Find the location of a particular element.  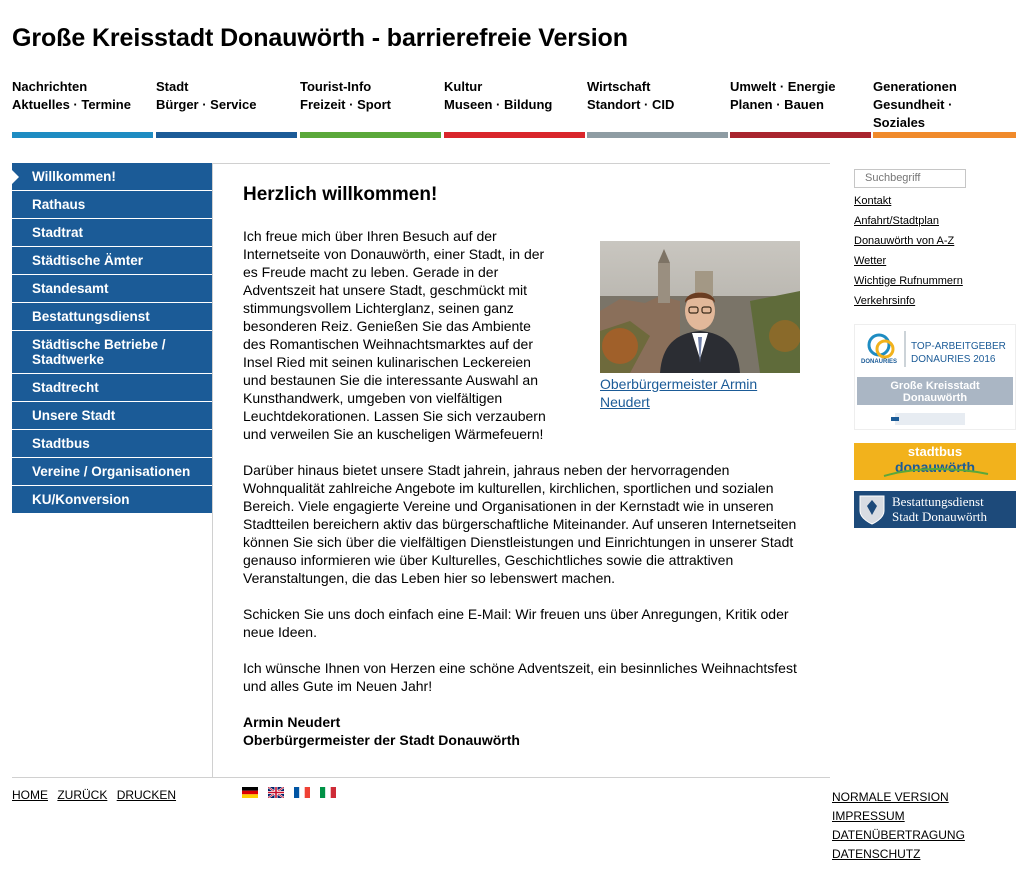

link-wetter: Wetter is located at coordinates (935, 261).